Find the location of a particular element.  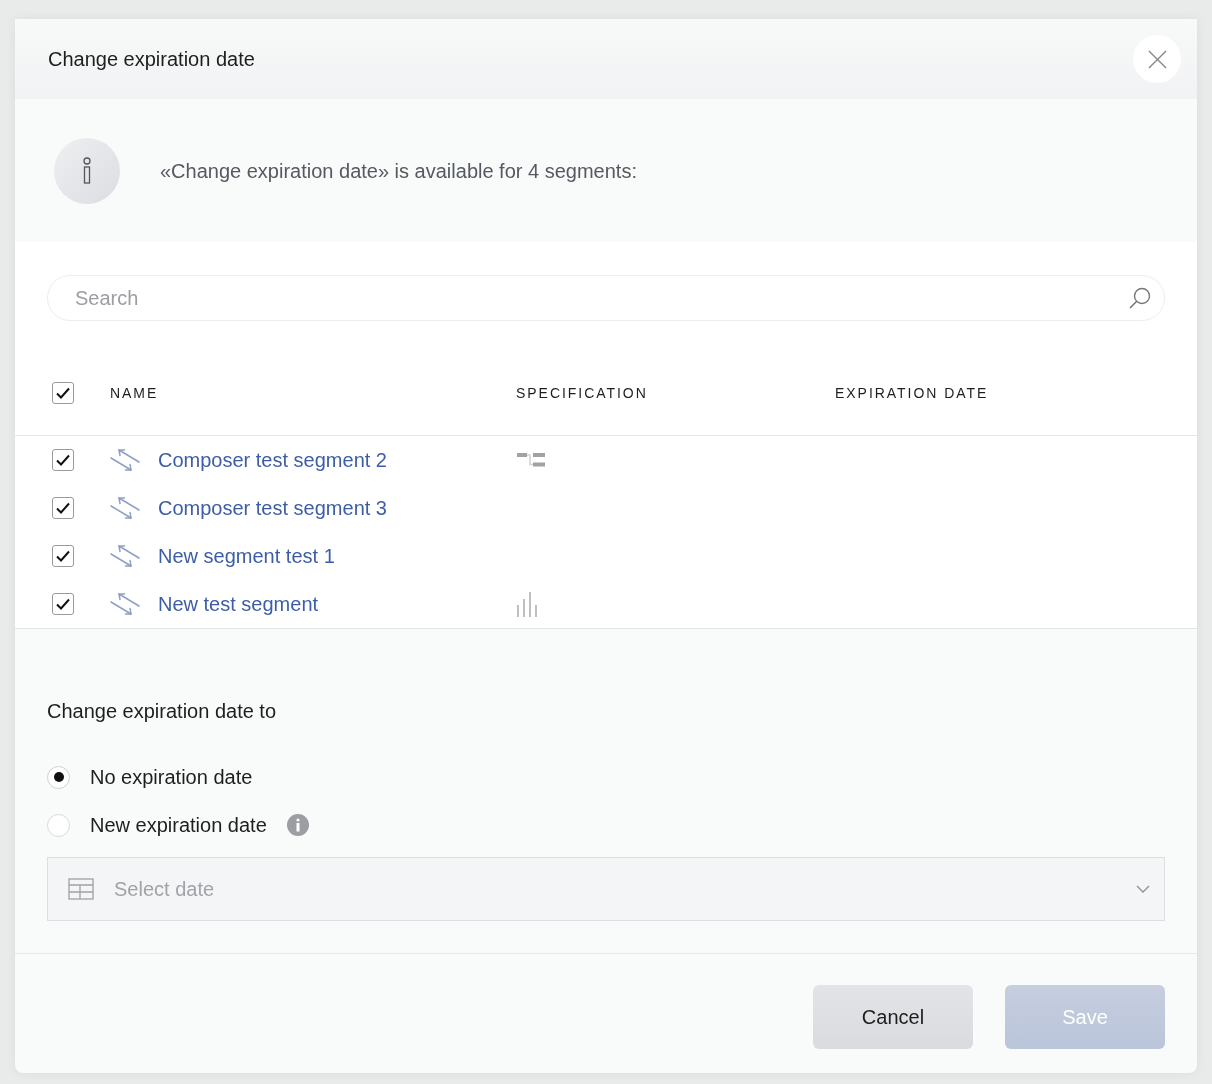

cancel-button: Cancel is located at coordinates (893, 1017).